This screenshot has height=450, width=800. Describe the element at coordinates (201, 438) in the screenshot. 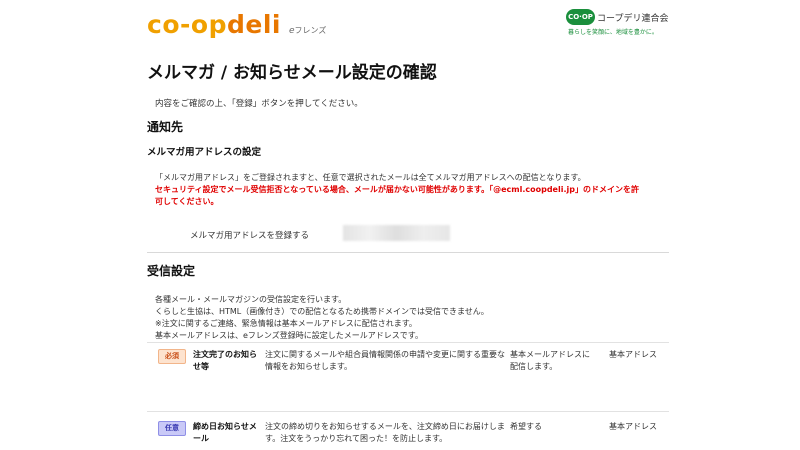

I see `mail-name-line2: ール` at that location.